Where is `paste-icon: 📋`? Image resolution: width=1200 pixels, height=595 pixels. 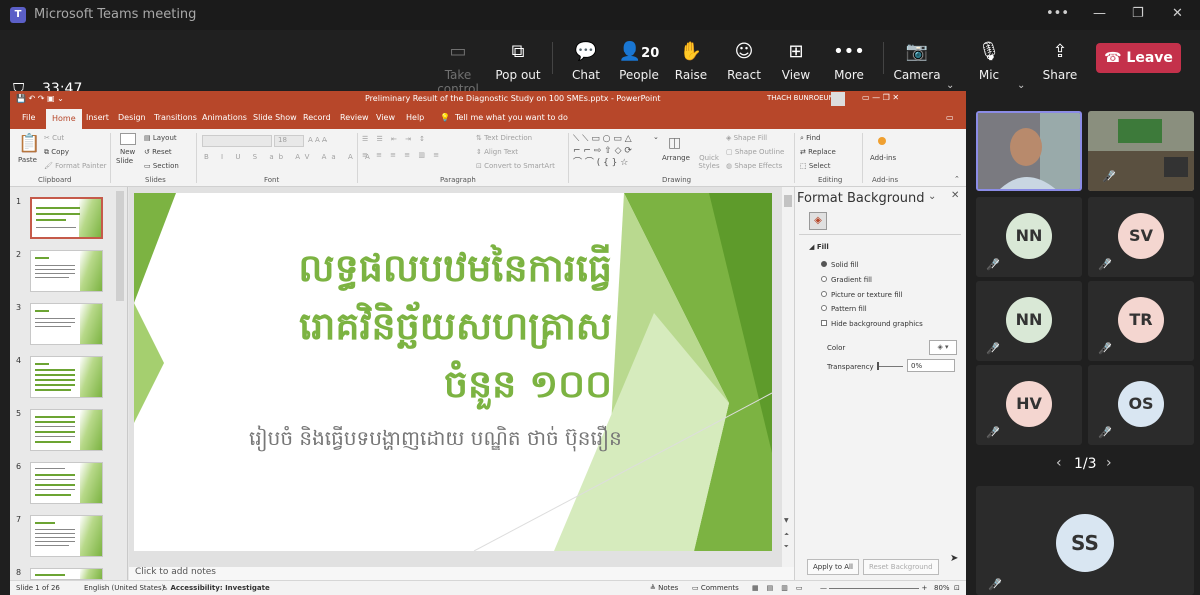
paste-icon: 📋 is located at coordinates (29, 143).